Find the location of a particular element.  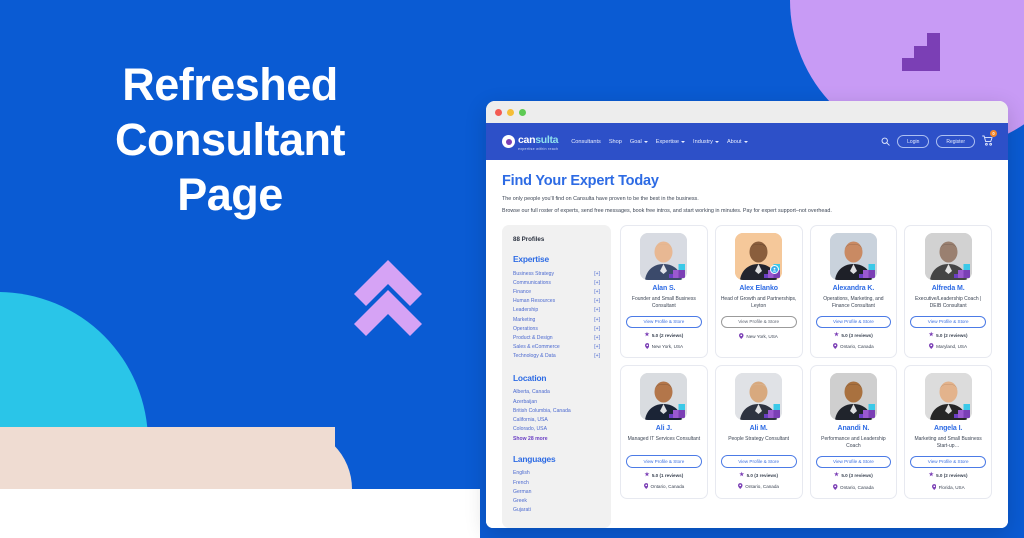

filter-location-0: Alberta, Canada is located at coordinates (556, 392).